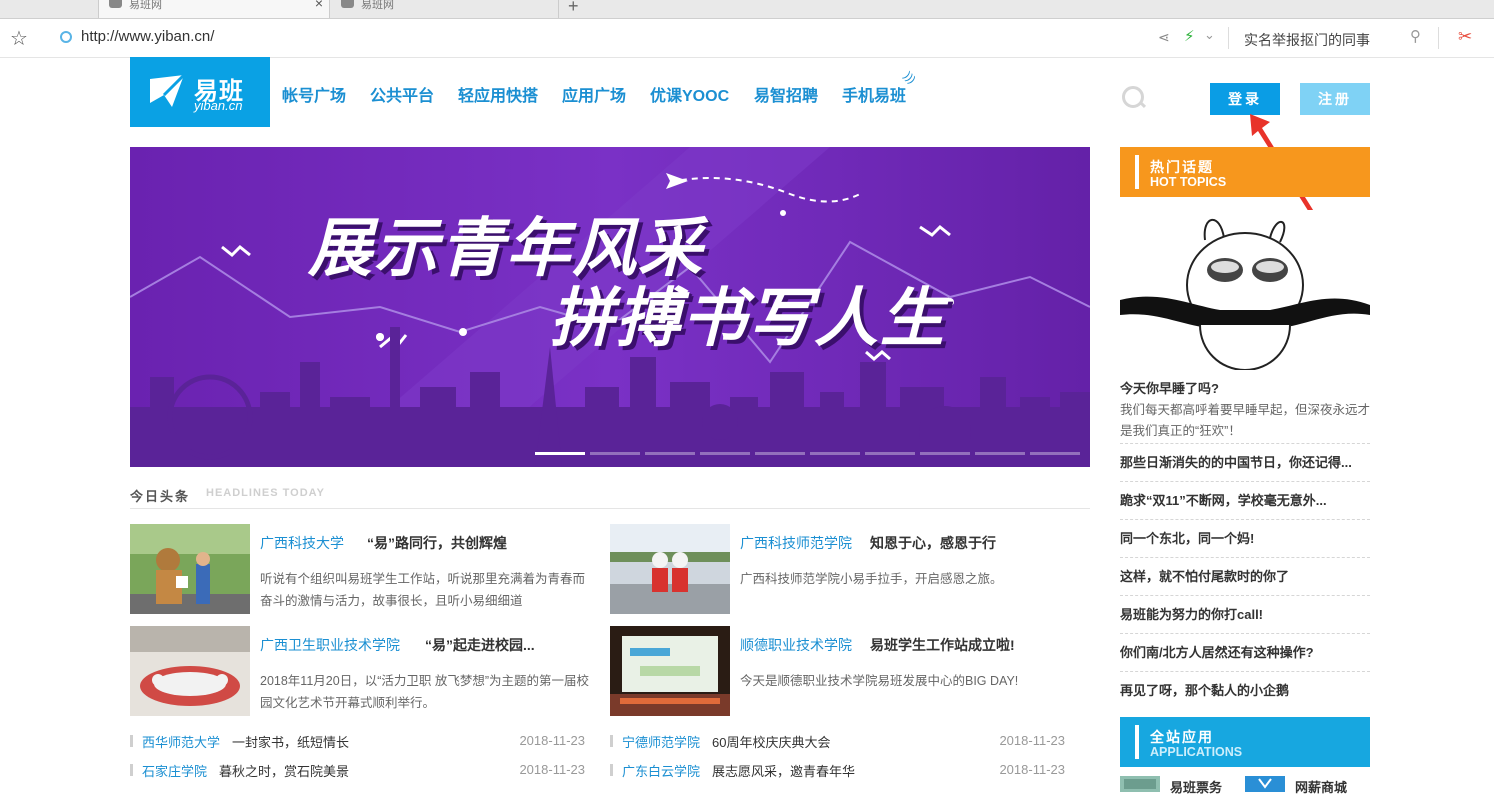  What do you see at coordinates (365, 771) in the screenshot?
I see `brief-item: 石家庄学院 暮秋之时，赏石院美景 2018-11-23` at bounding box center [365, 771].